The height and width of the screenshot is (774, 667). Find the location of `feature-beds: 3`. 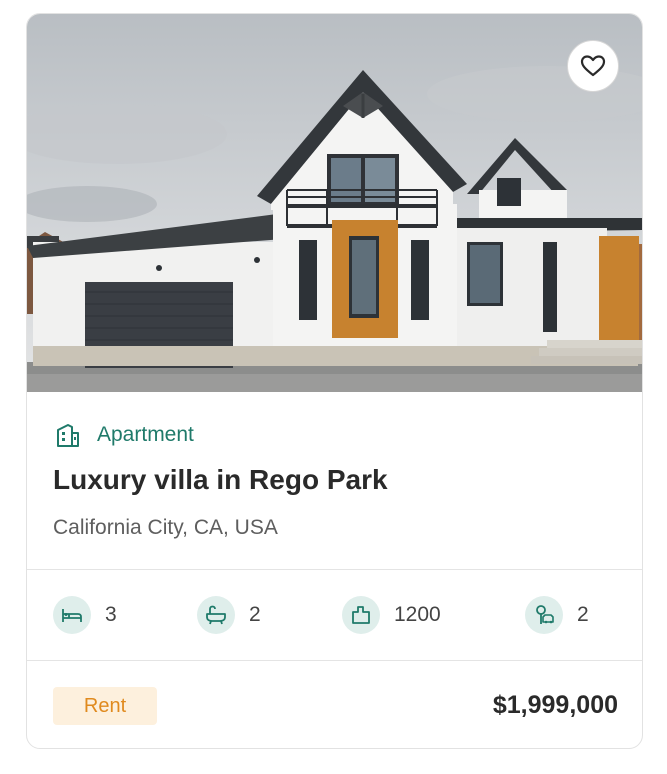

feature-beds: 3 is located at coordinates (85, 615).